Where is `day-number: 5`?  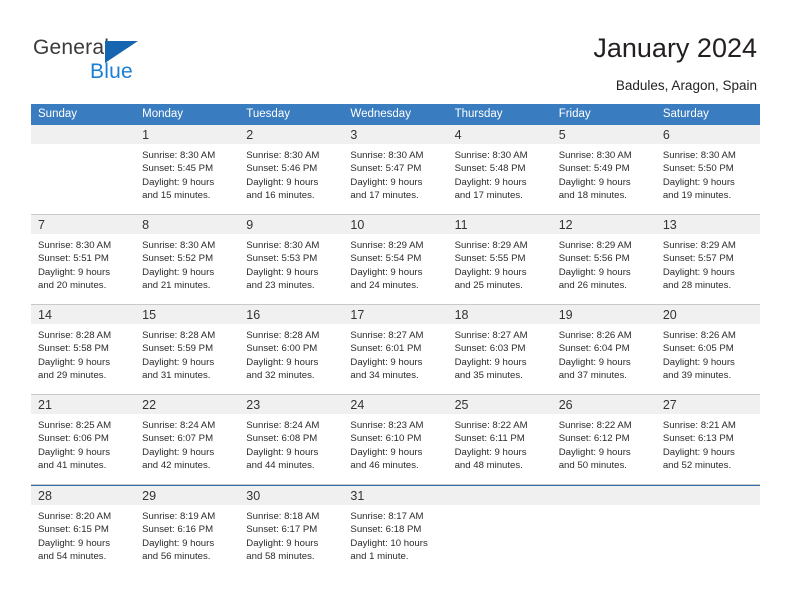
day-number: 5 is located at coordinates (603, 134).